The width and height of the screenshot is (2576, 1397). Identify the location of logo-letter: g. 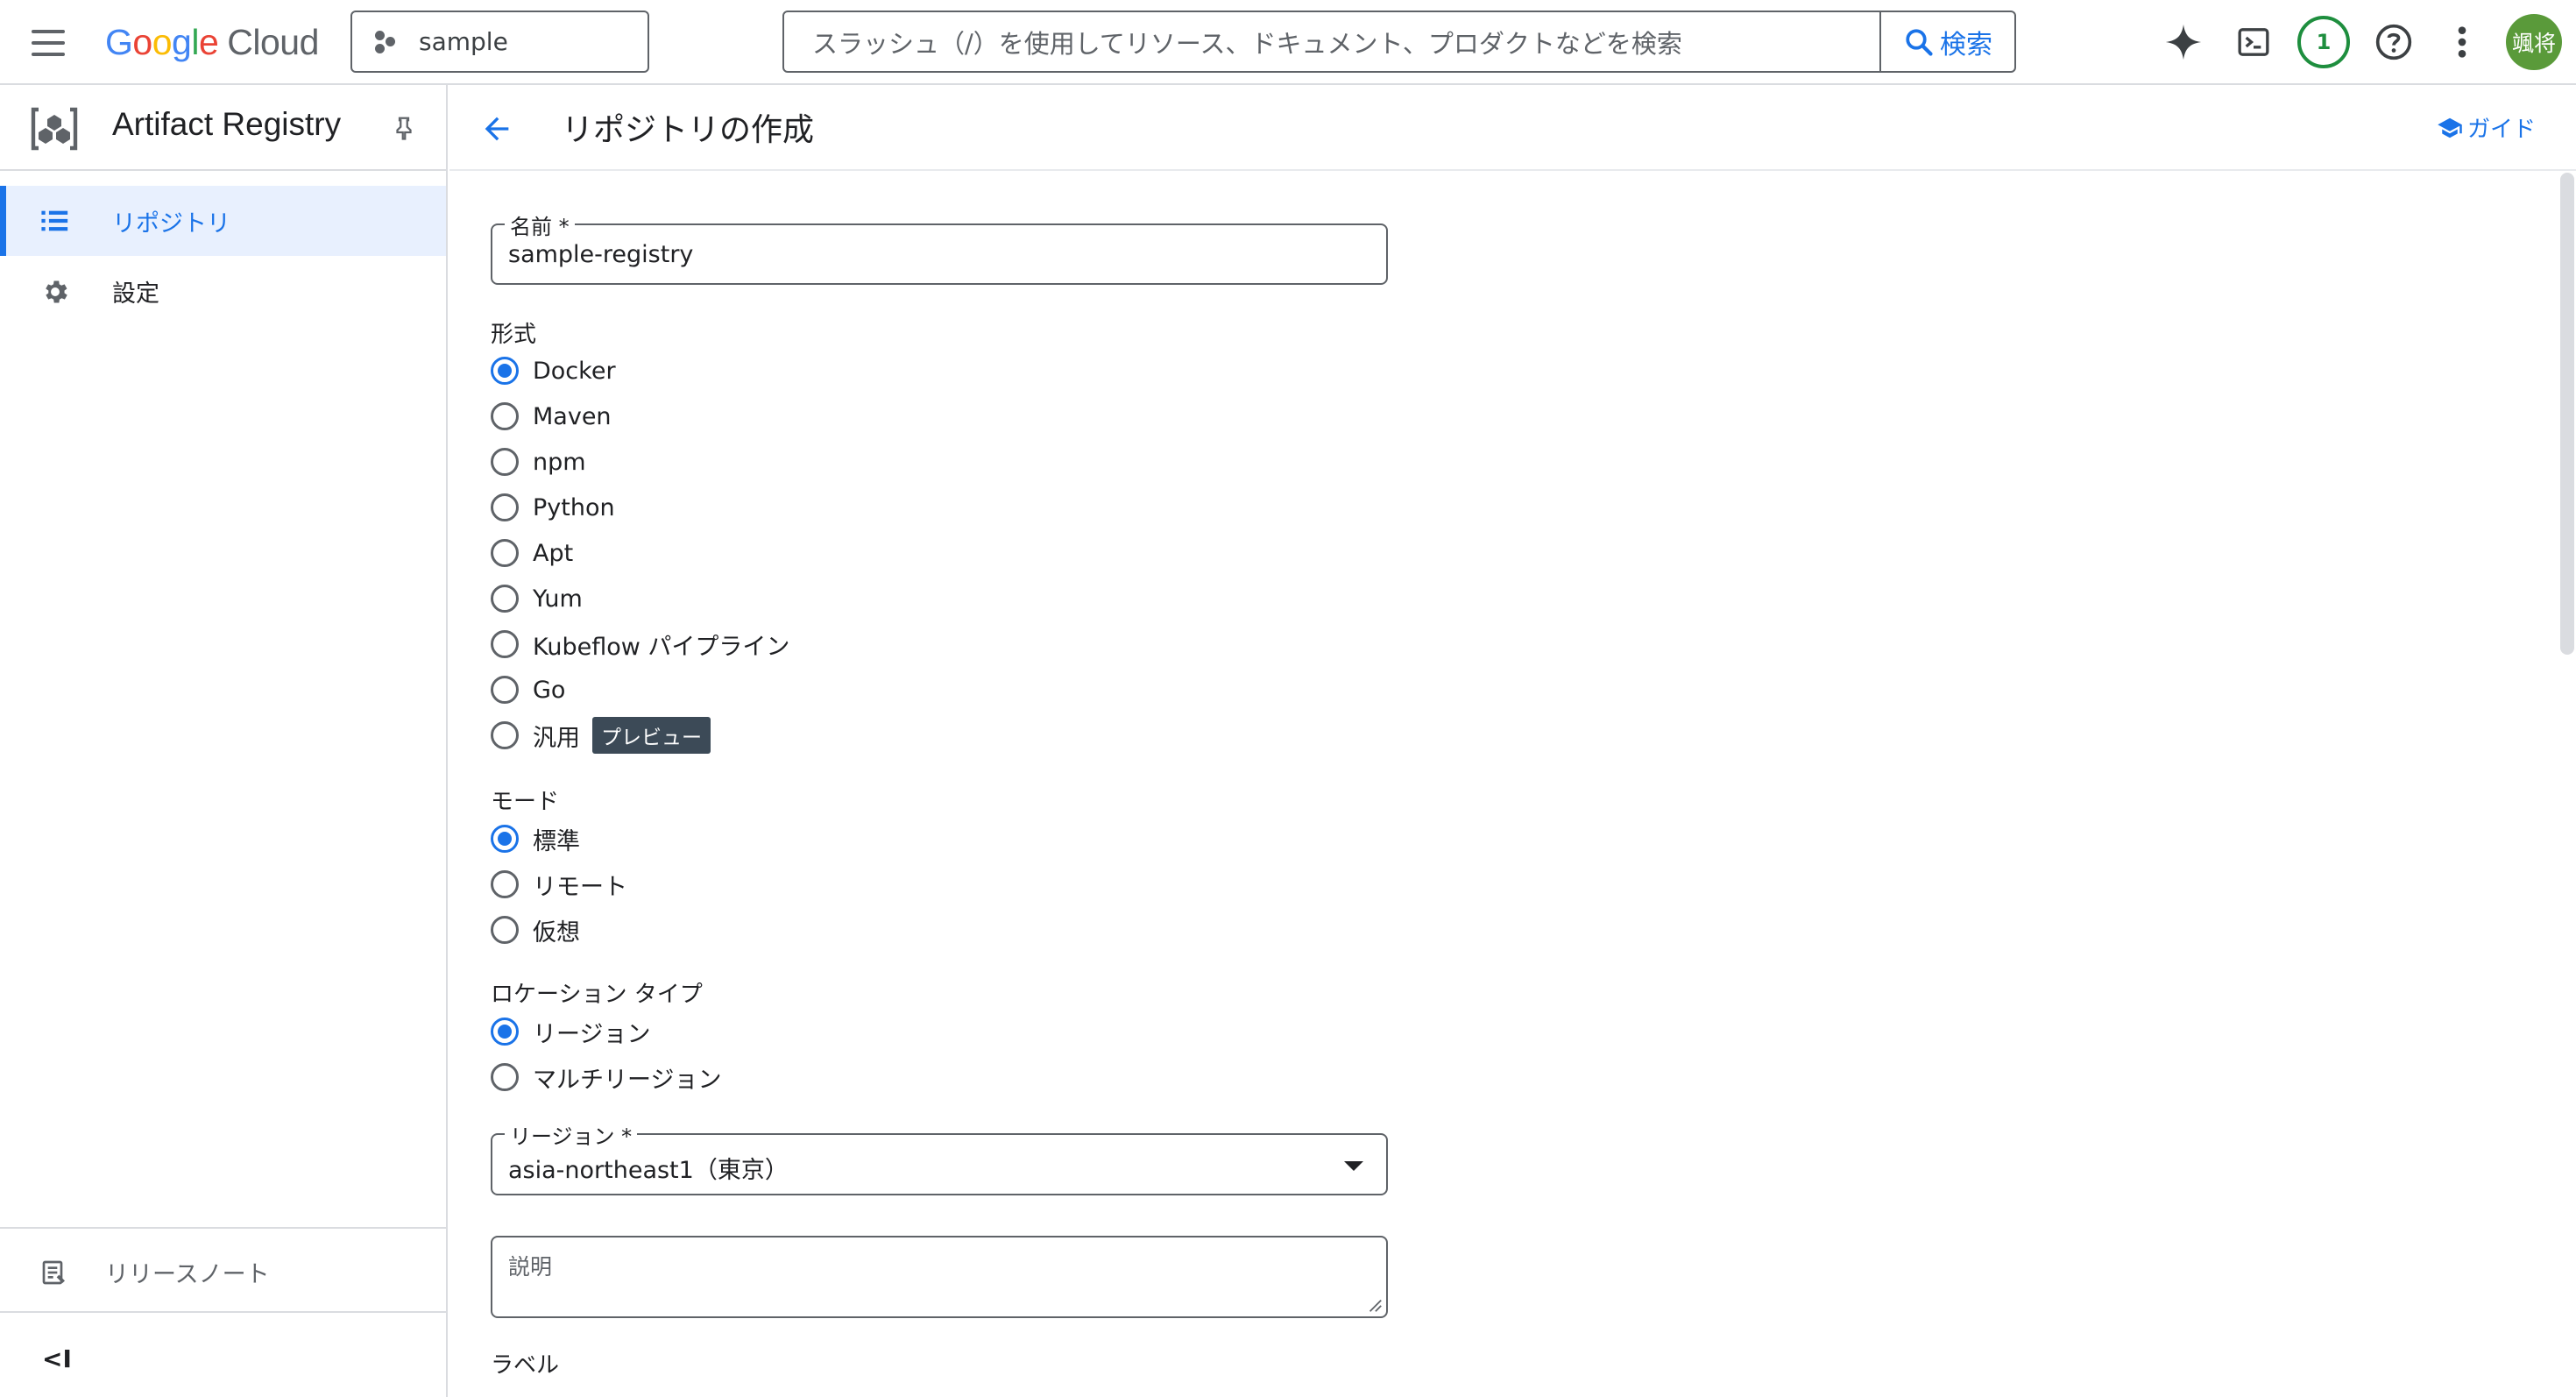
(182, 41).